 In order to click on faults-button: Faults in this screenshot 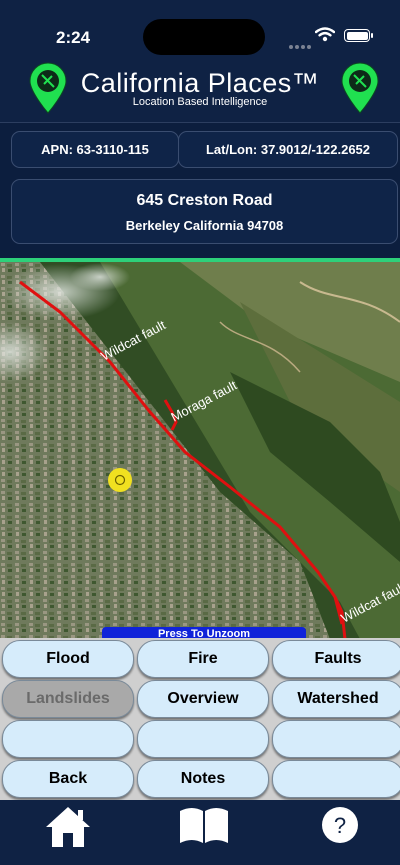, I will do `click(336, 659)`.